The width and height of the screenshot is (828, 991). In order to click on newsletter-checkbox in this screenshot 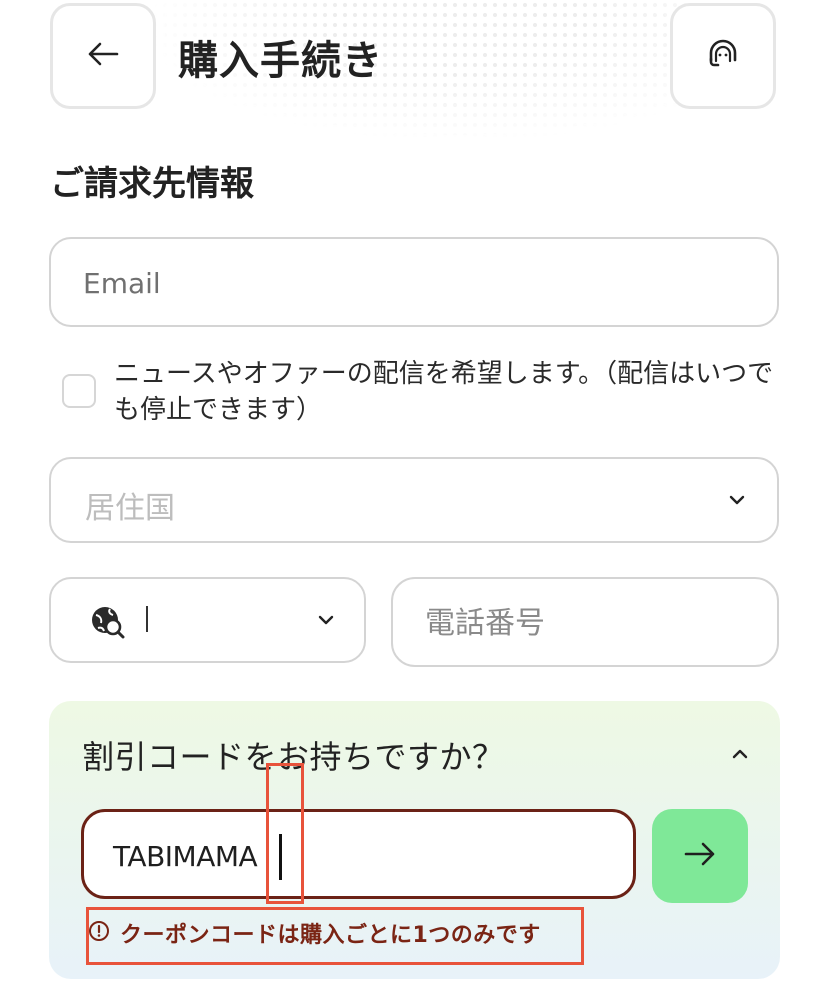, I will do `click(79, 391)`.